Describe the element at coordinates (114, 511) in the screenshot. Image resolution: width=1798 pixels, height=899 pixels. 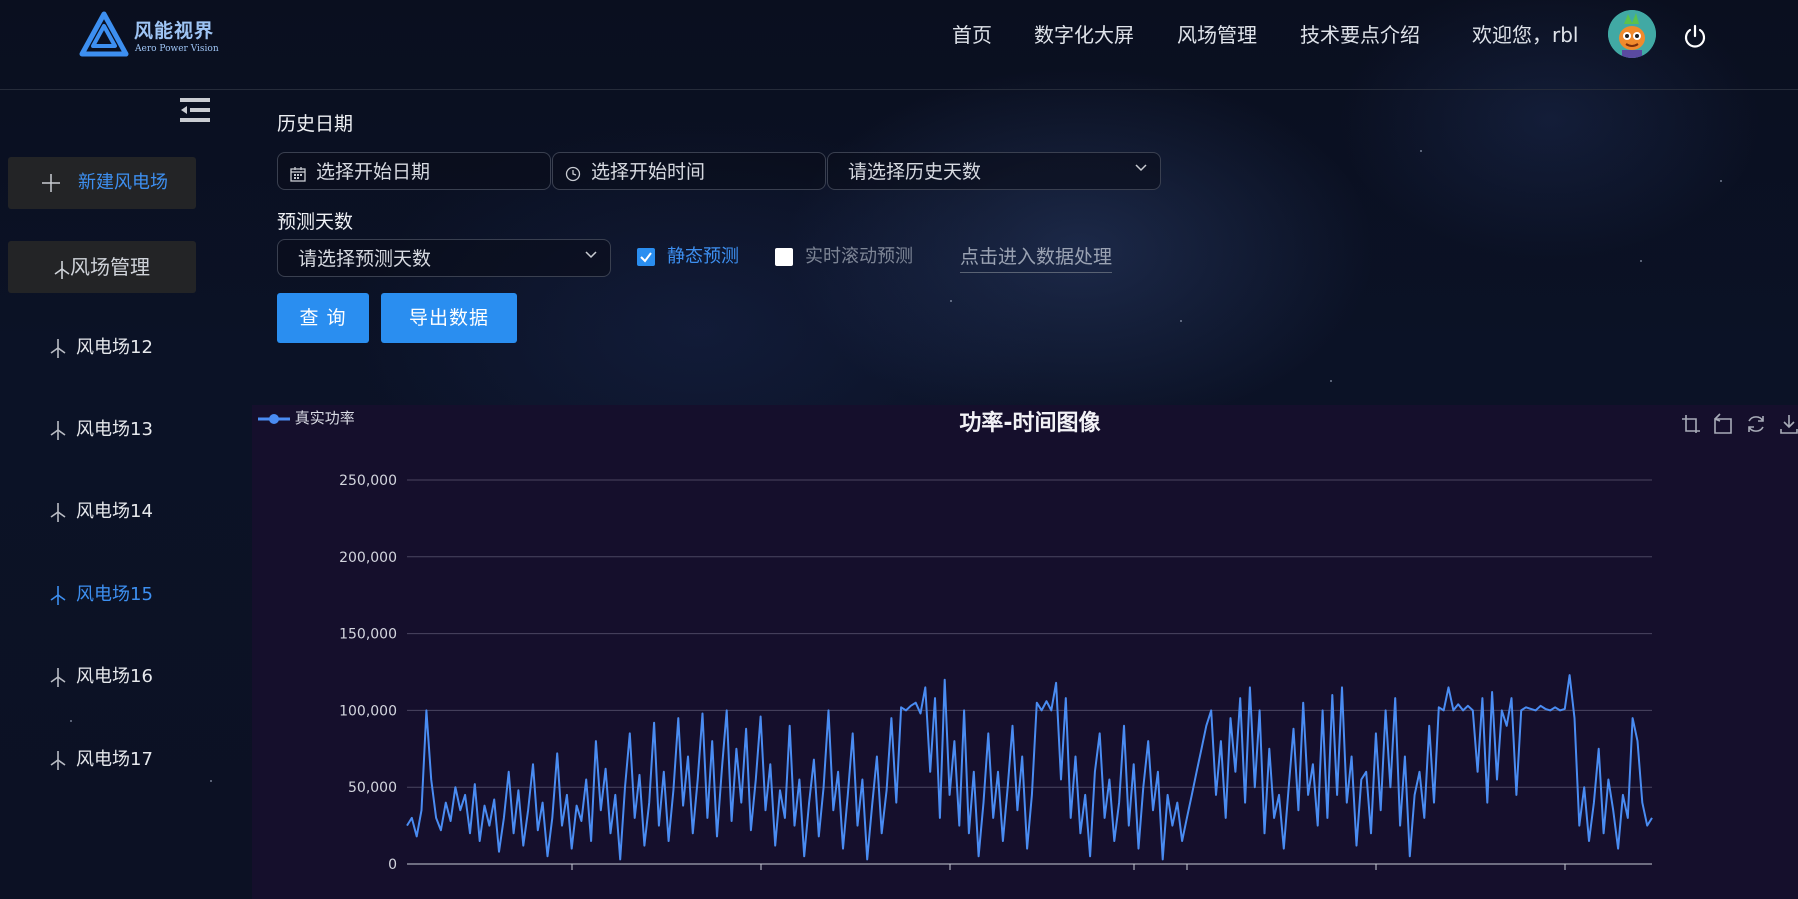
I see `sidebar-item-label: 风电场14` at that location.